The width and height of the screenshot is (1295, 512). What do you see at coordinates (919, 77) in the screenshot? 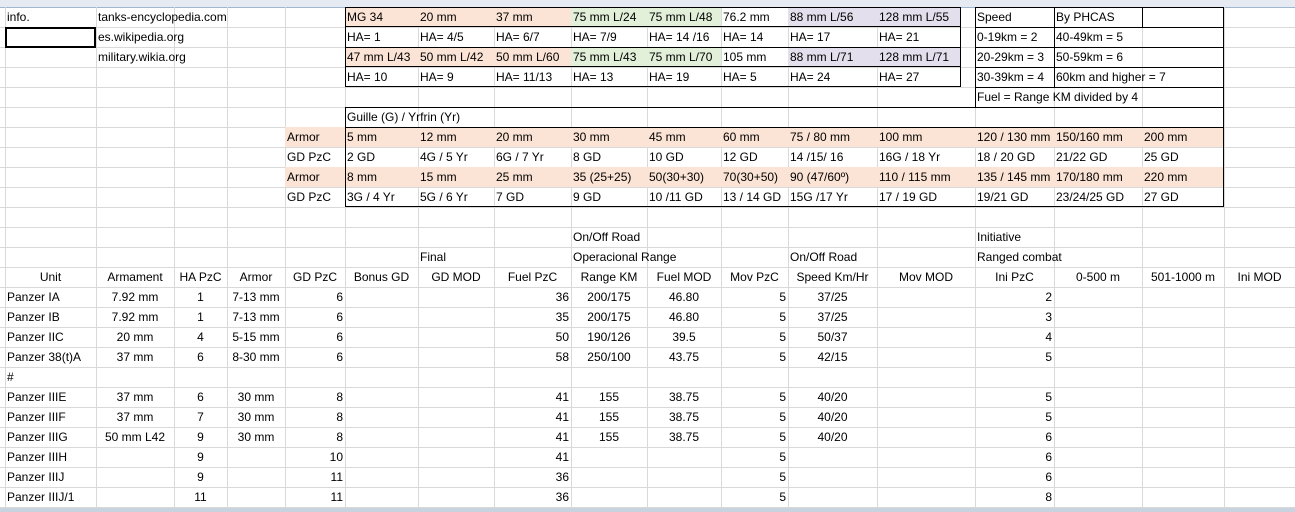
I see `ha-cell: HA= 27` at bounding box center [919, 77].